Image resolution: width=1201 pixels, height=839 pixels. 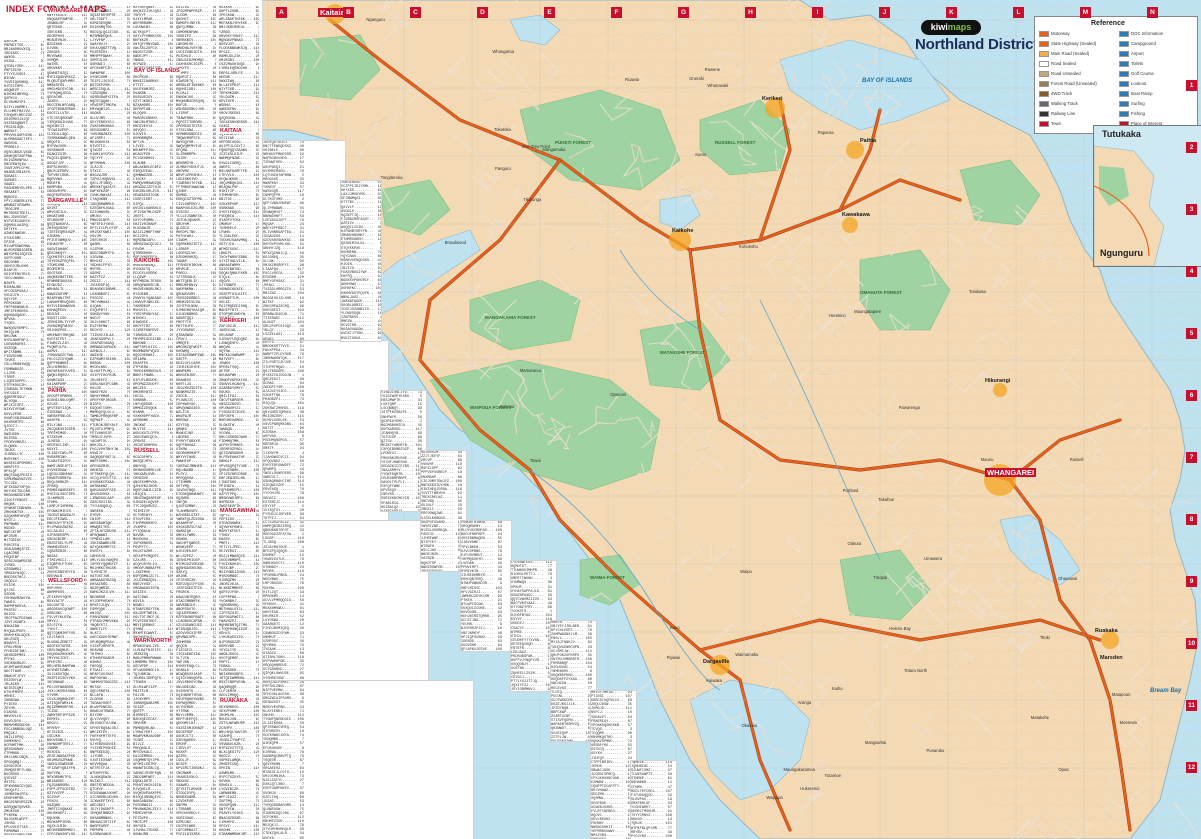 What do you see at coordinates (375, 19) in the screenshot?
I see `place-label: Ngunguru` at bounding box center [375, 19].